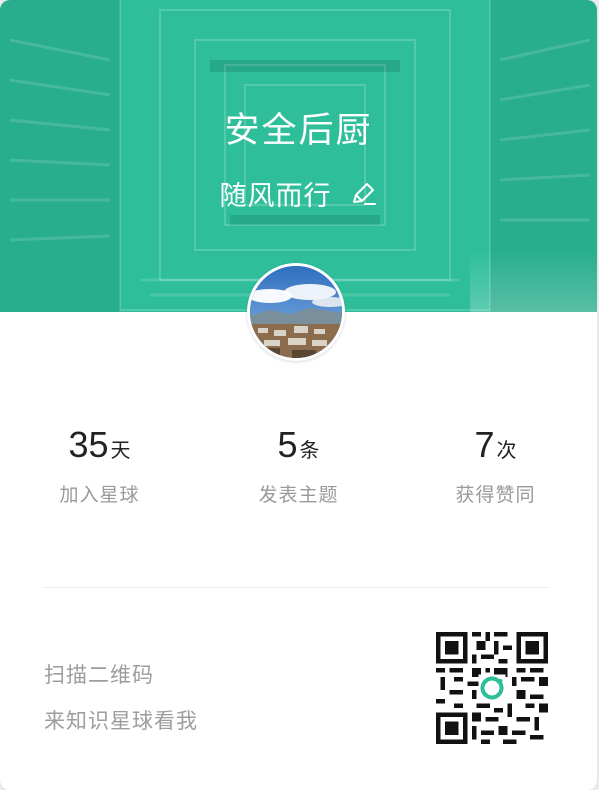 The width and height of the screenshot is (599, 790). I want to click on stat-label: 发表主题, so click(298, 495).